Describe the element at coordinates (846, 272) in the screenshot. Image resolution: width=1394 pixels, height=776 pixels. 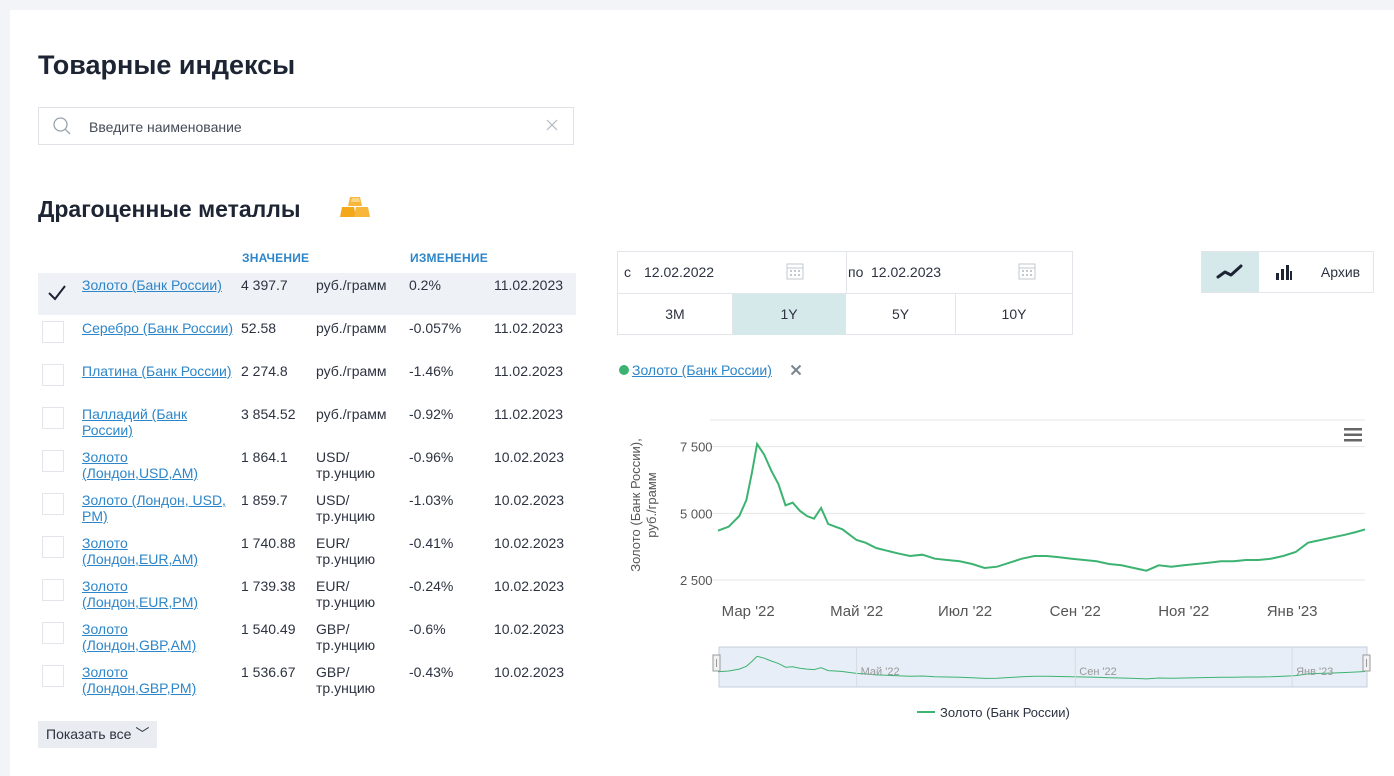
I see `divider` at that location.